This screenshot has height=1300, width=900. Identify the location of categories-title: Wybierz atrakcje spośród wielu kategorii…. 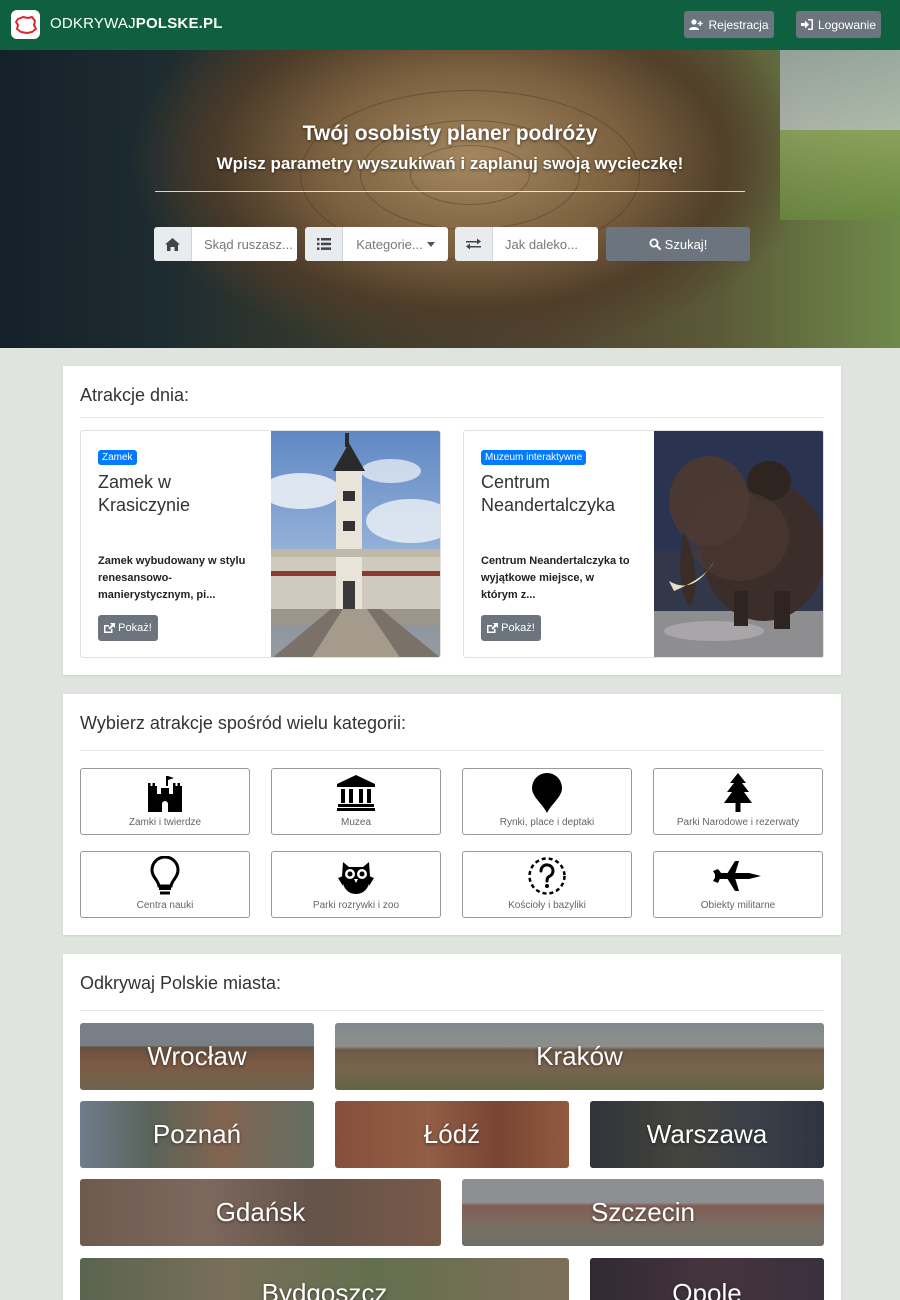
(243, 723).